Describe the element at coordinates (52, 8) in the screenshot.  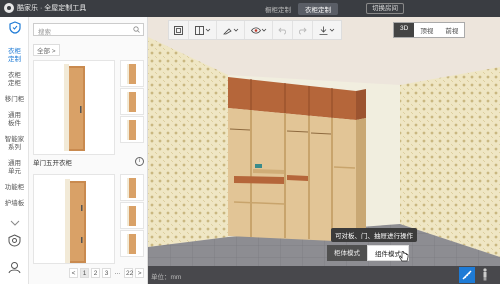
I see `app-title: 酷家乐 · 全屋定制工具` at that location.